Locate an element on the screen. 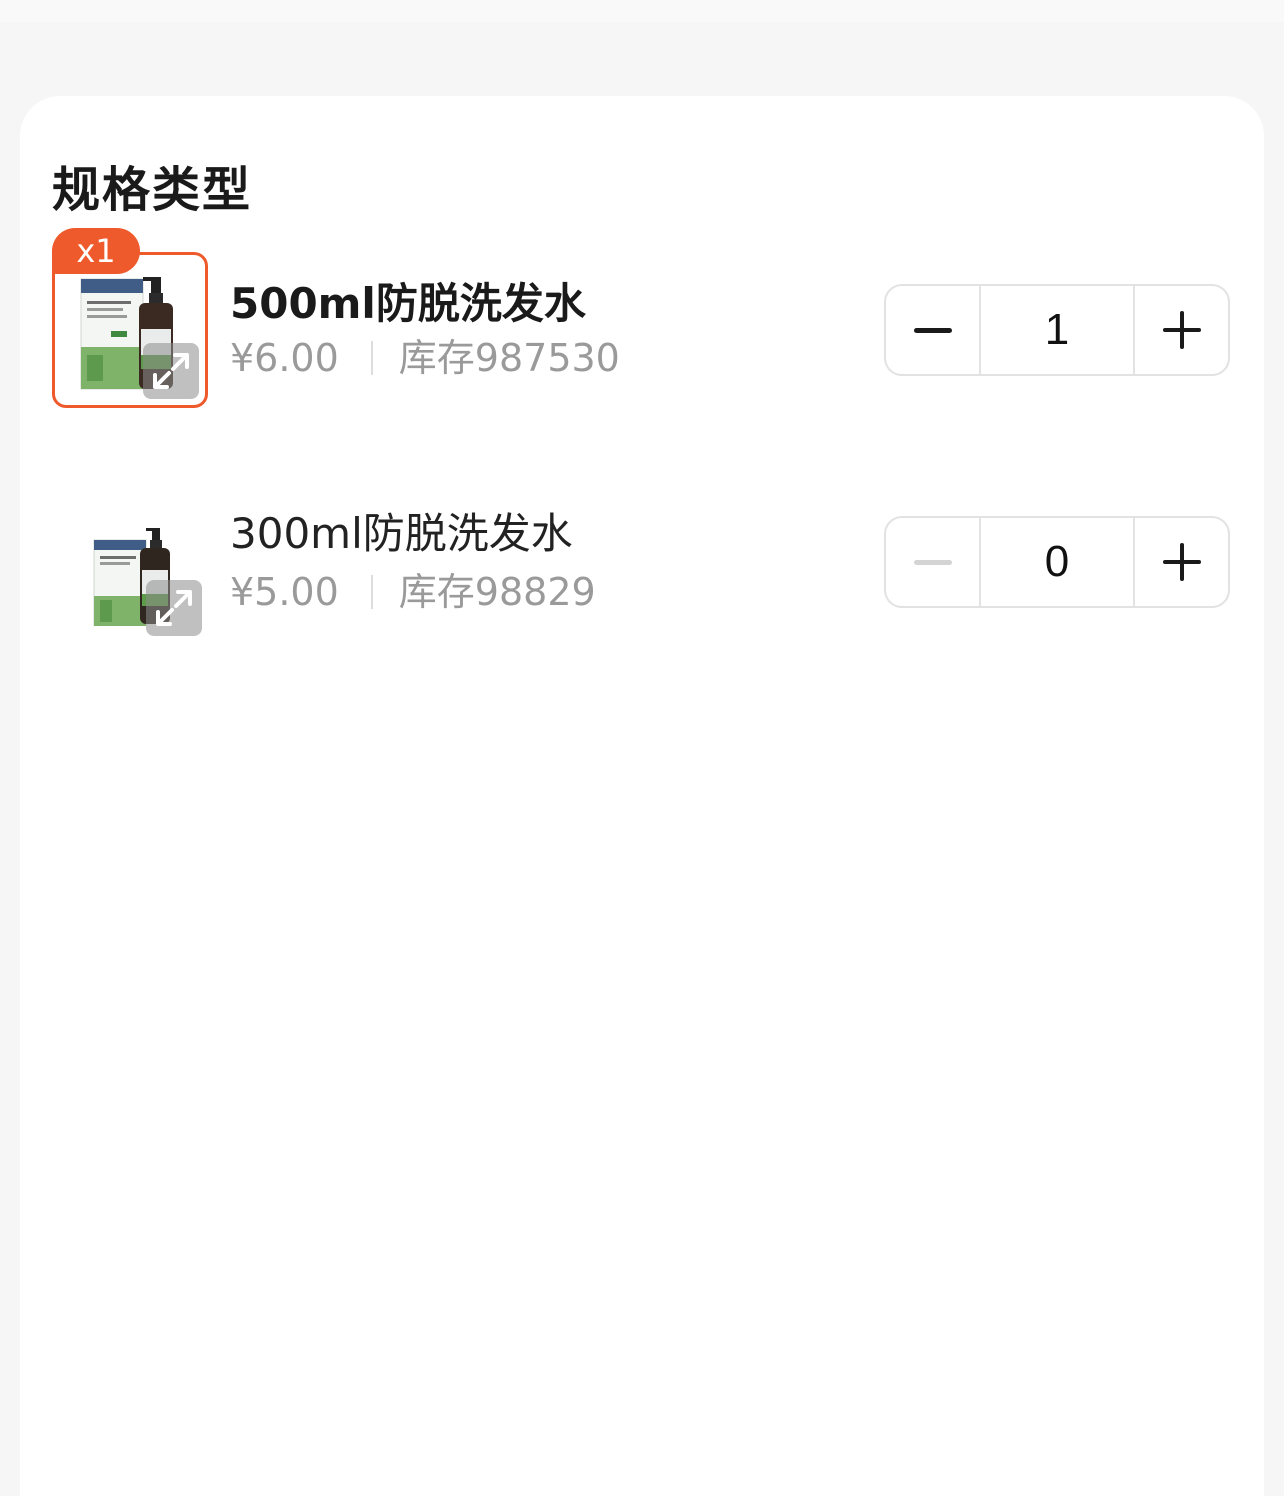  quantity-badge: x1 is located at coordinates (96, 251).